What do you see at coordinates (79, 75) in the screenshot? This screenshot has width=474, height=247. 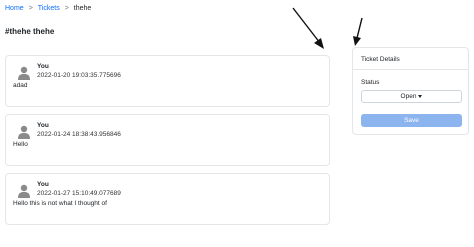 I see `message-timestamp: 2022-01-20 19:03:35.775696` at bounding box center [79, 75].